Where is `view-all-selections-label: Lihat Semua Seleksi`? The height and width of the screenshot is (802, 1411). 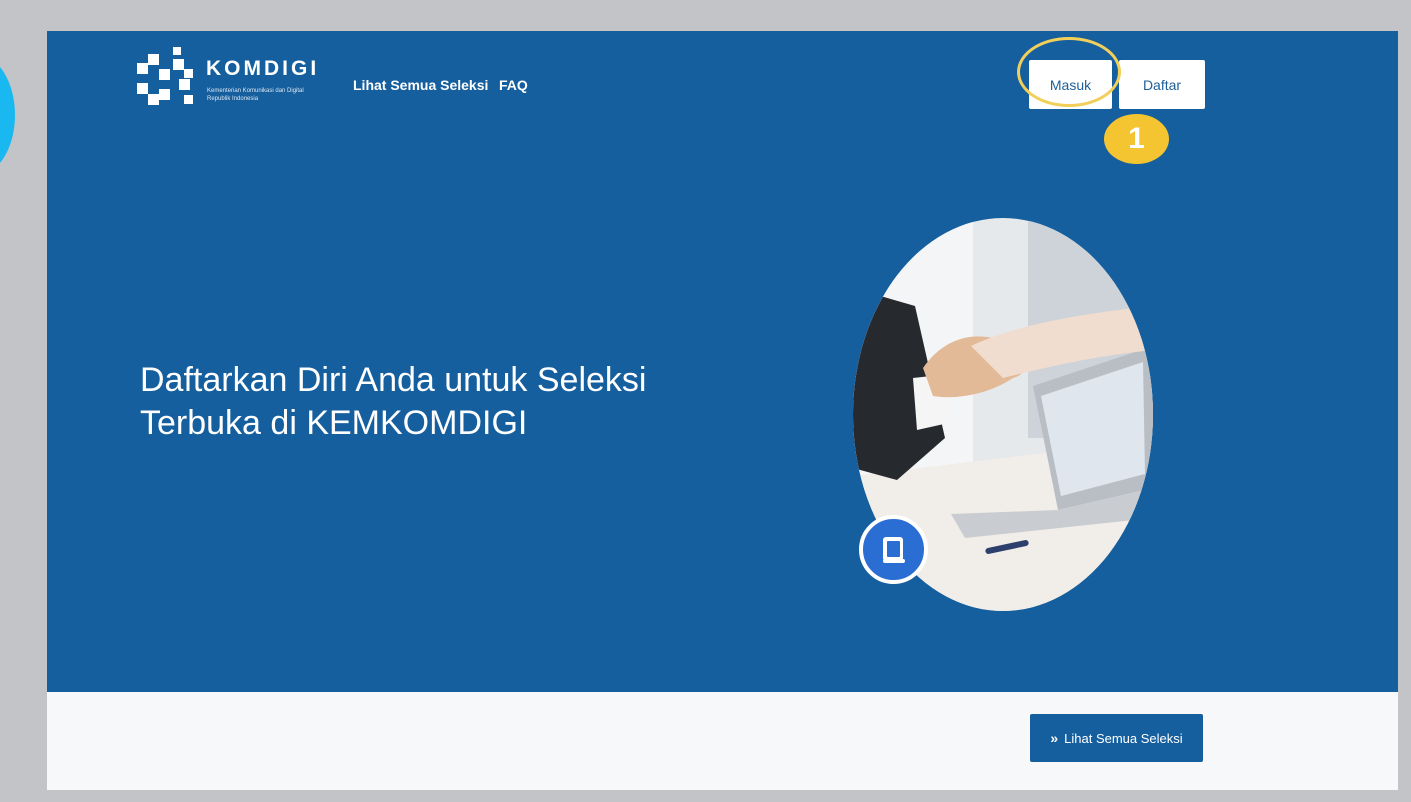 view-all-selections-label: Lihat Semua Seleksi is located at coordinates (1123, 738).